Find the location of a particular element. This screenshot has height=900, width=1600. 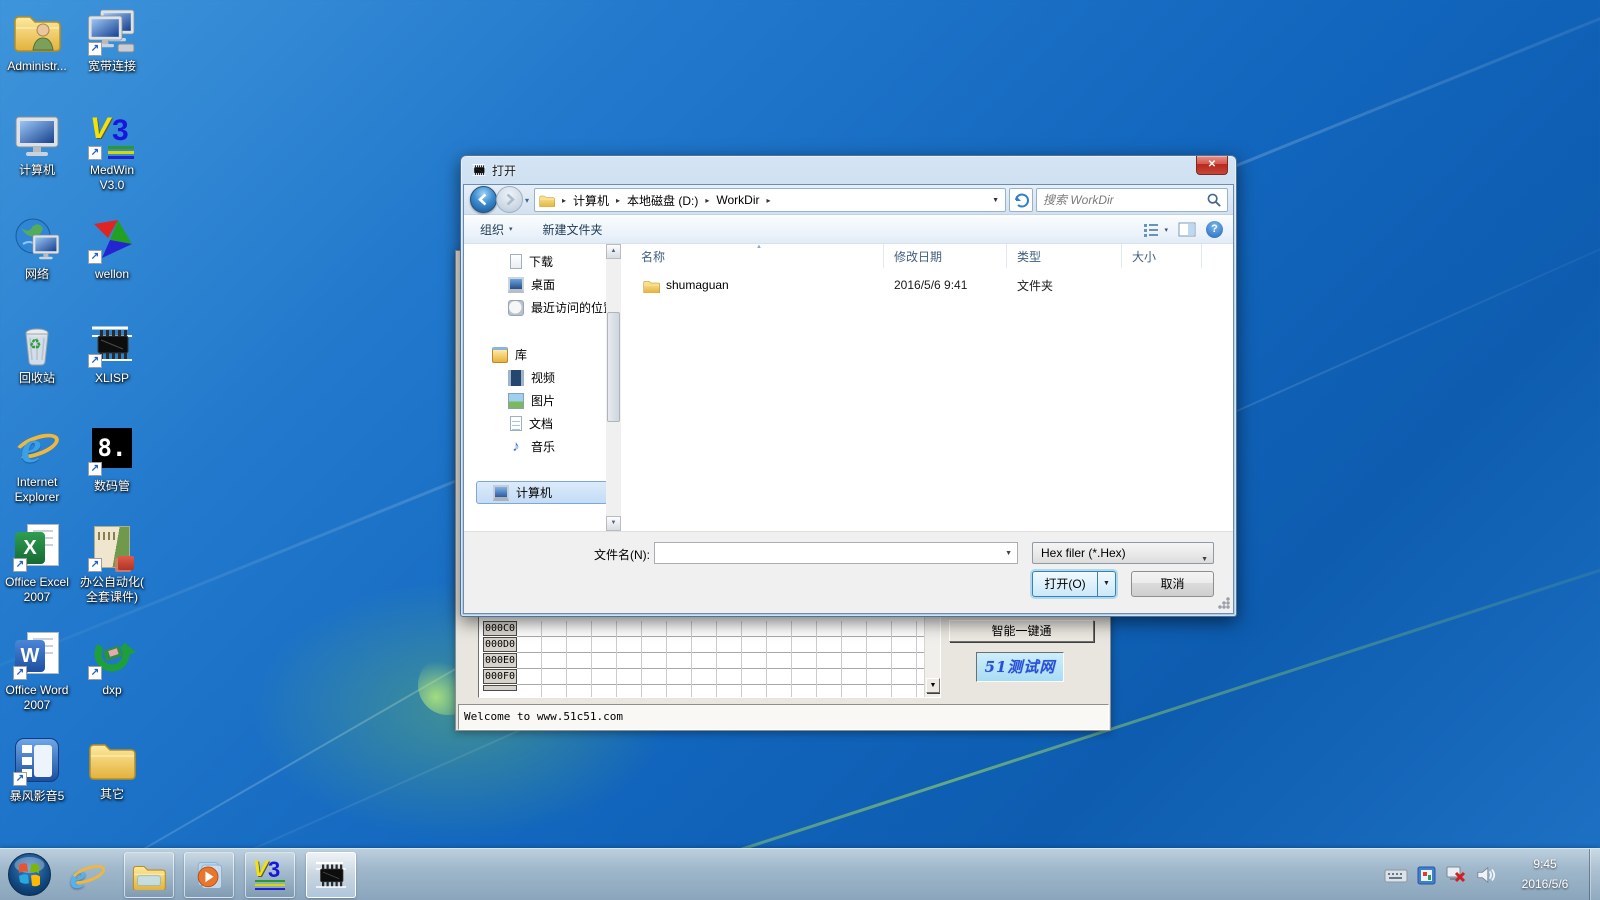

refresh-button is located at coordinates (1021, 200).